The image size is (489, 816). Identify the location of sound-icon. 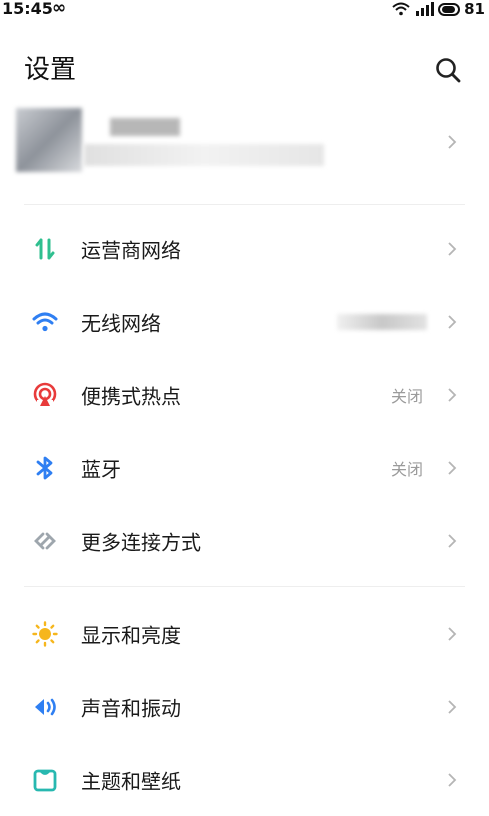
(45, 707).